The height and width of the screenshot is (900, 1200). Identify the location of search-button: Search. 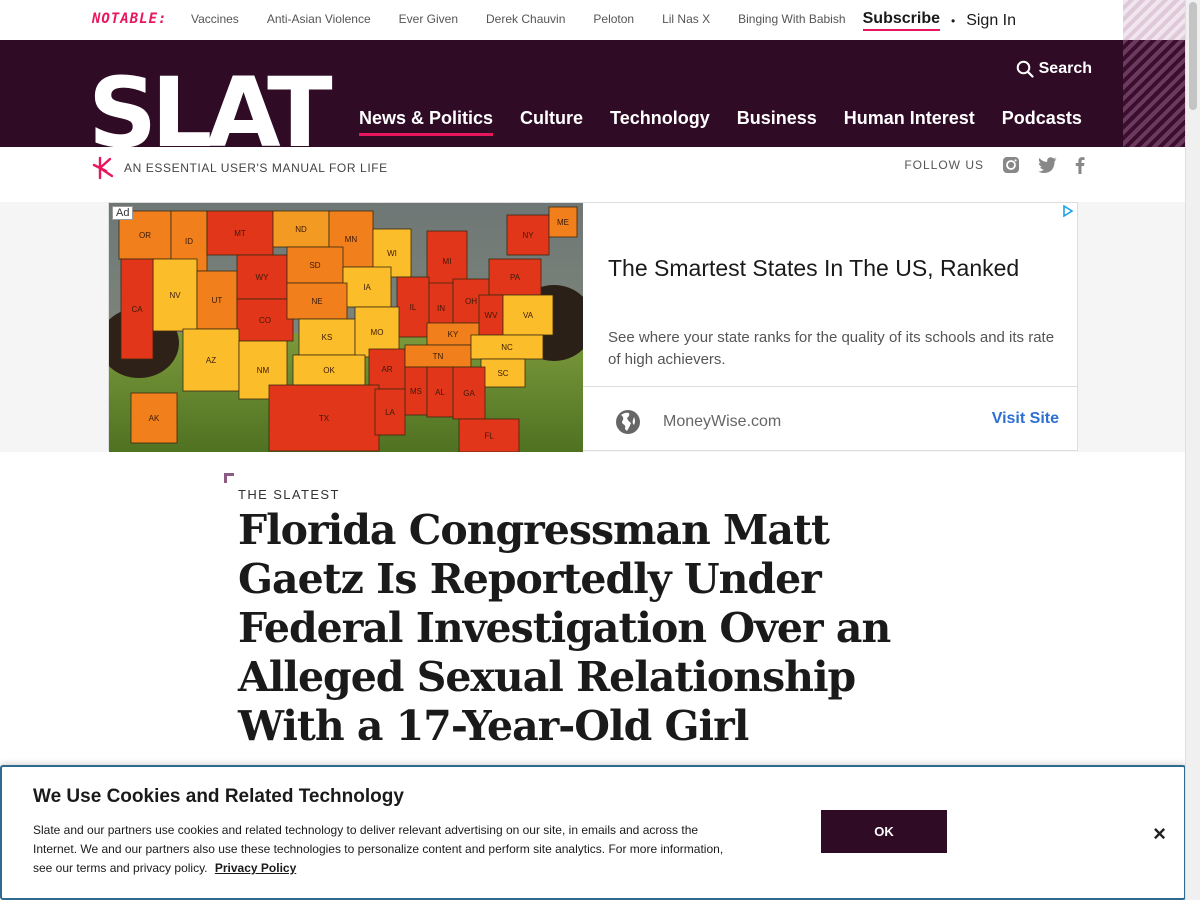
(1054, 69).